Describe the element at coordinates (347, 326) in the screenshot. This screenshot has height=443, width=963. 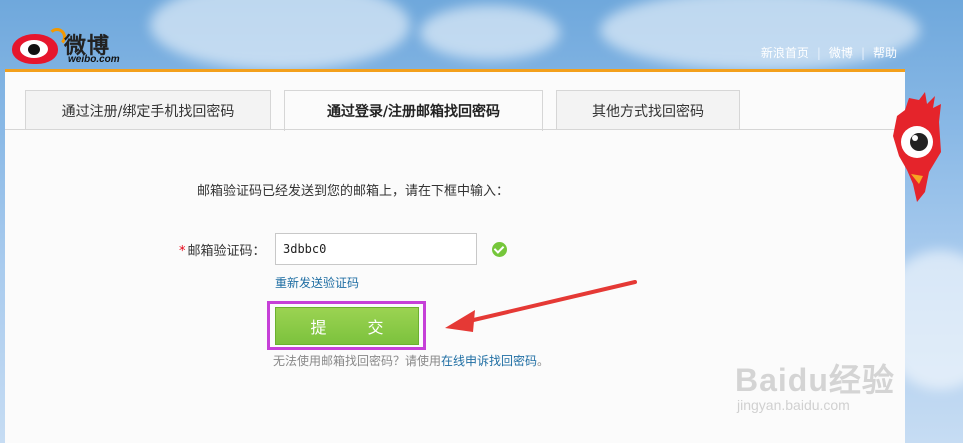
I see `submit-button: 提 交` at that location.